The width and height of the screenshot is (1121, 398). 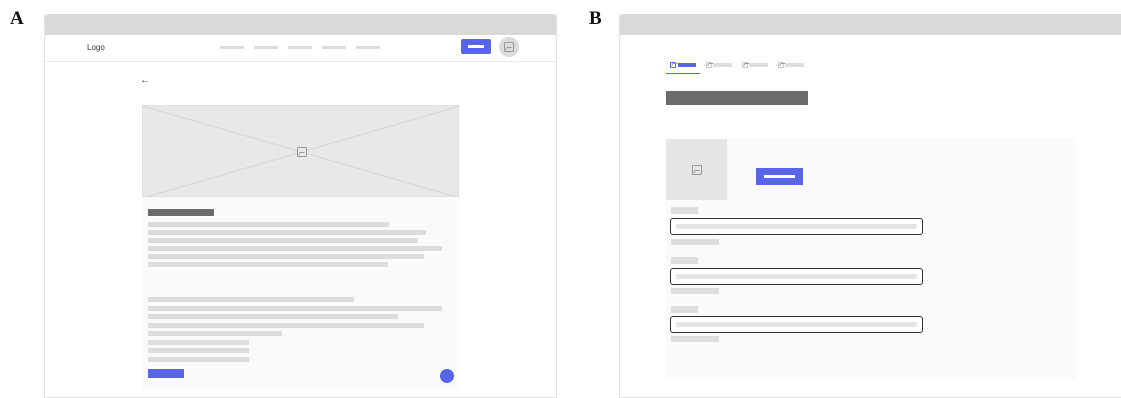 I want to click on profile-image-placeholder, so click(x=696, y=169).